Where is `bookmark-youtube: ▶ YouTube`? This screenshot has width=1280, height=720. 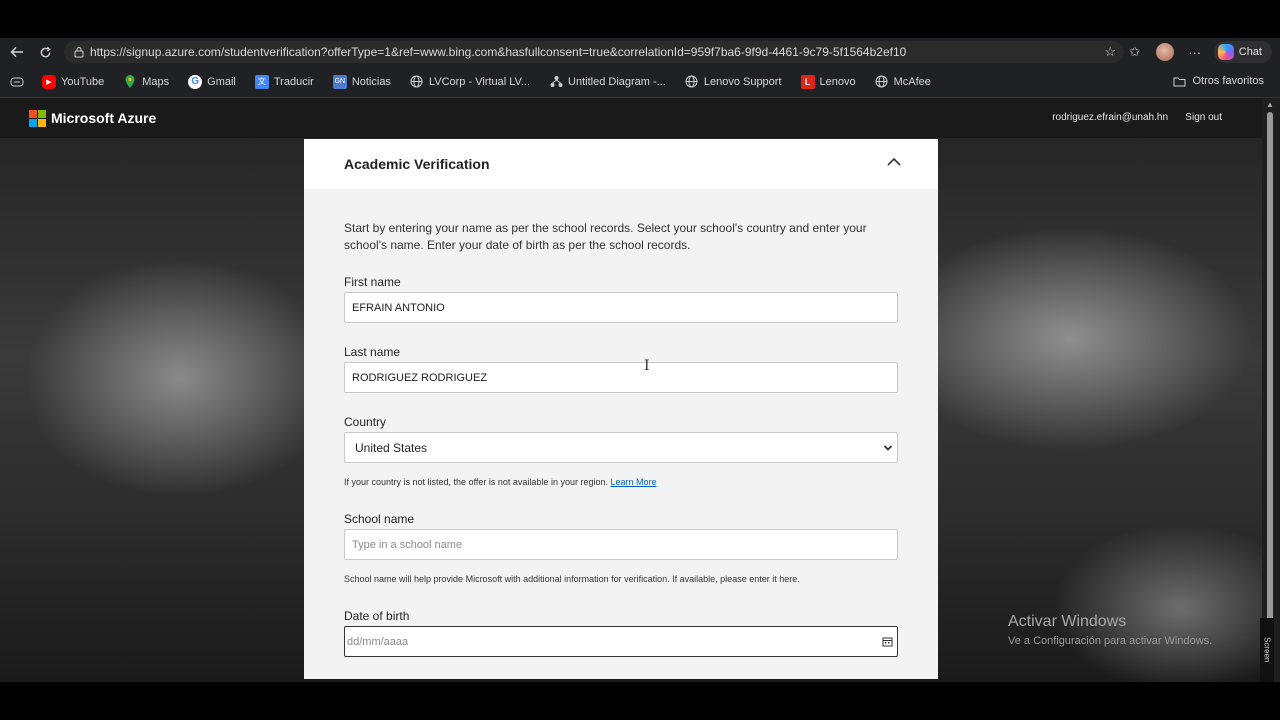 bookmark-youtube: ▶ YouTube is located at coordinates (73, 81).